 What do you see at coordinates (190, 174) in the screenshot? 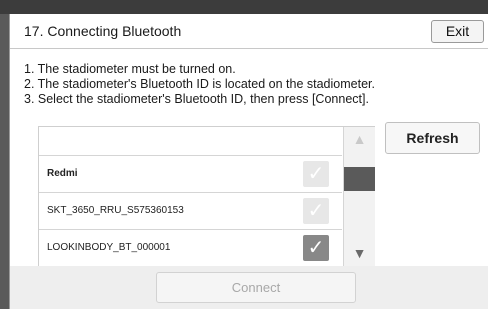
I see `device-row: Redmi ✓` at bounding box center [190, 174].